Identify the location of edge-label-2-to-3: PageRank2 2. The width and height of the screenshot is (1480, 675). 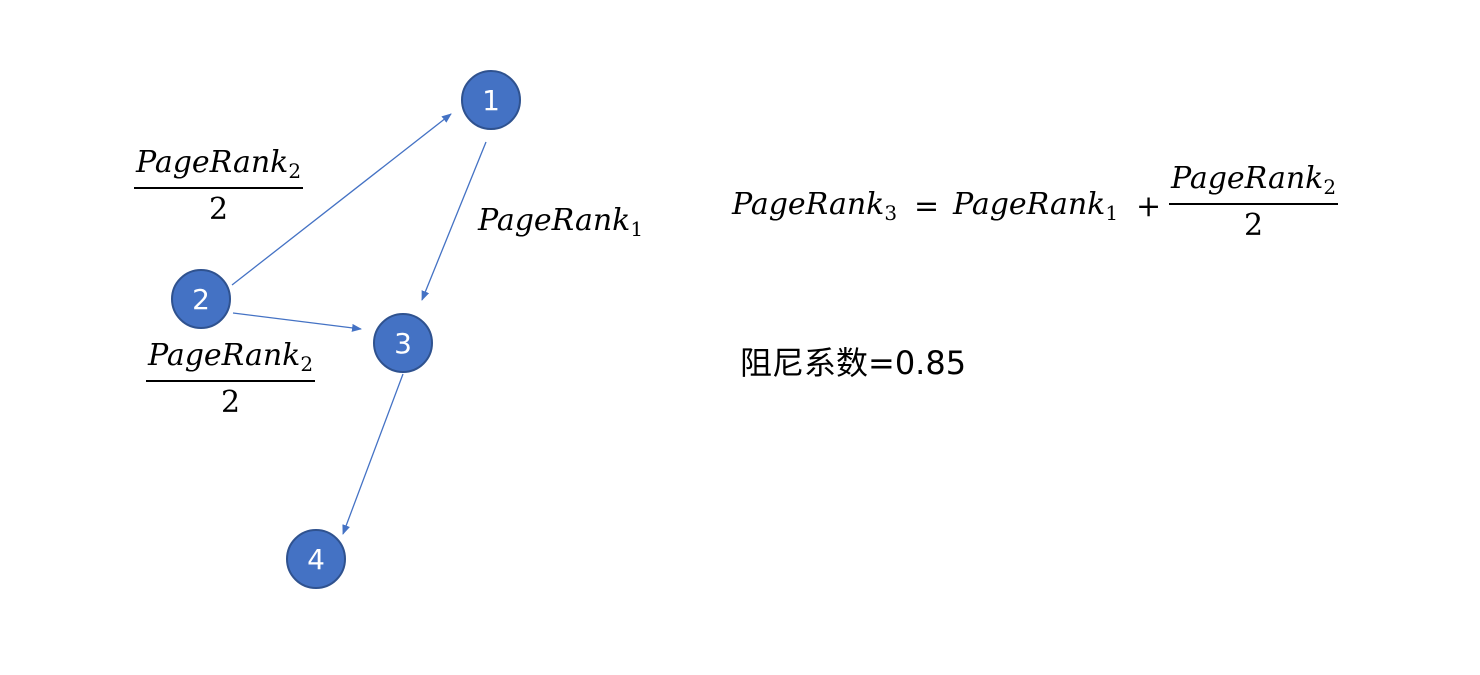
(231, 380).